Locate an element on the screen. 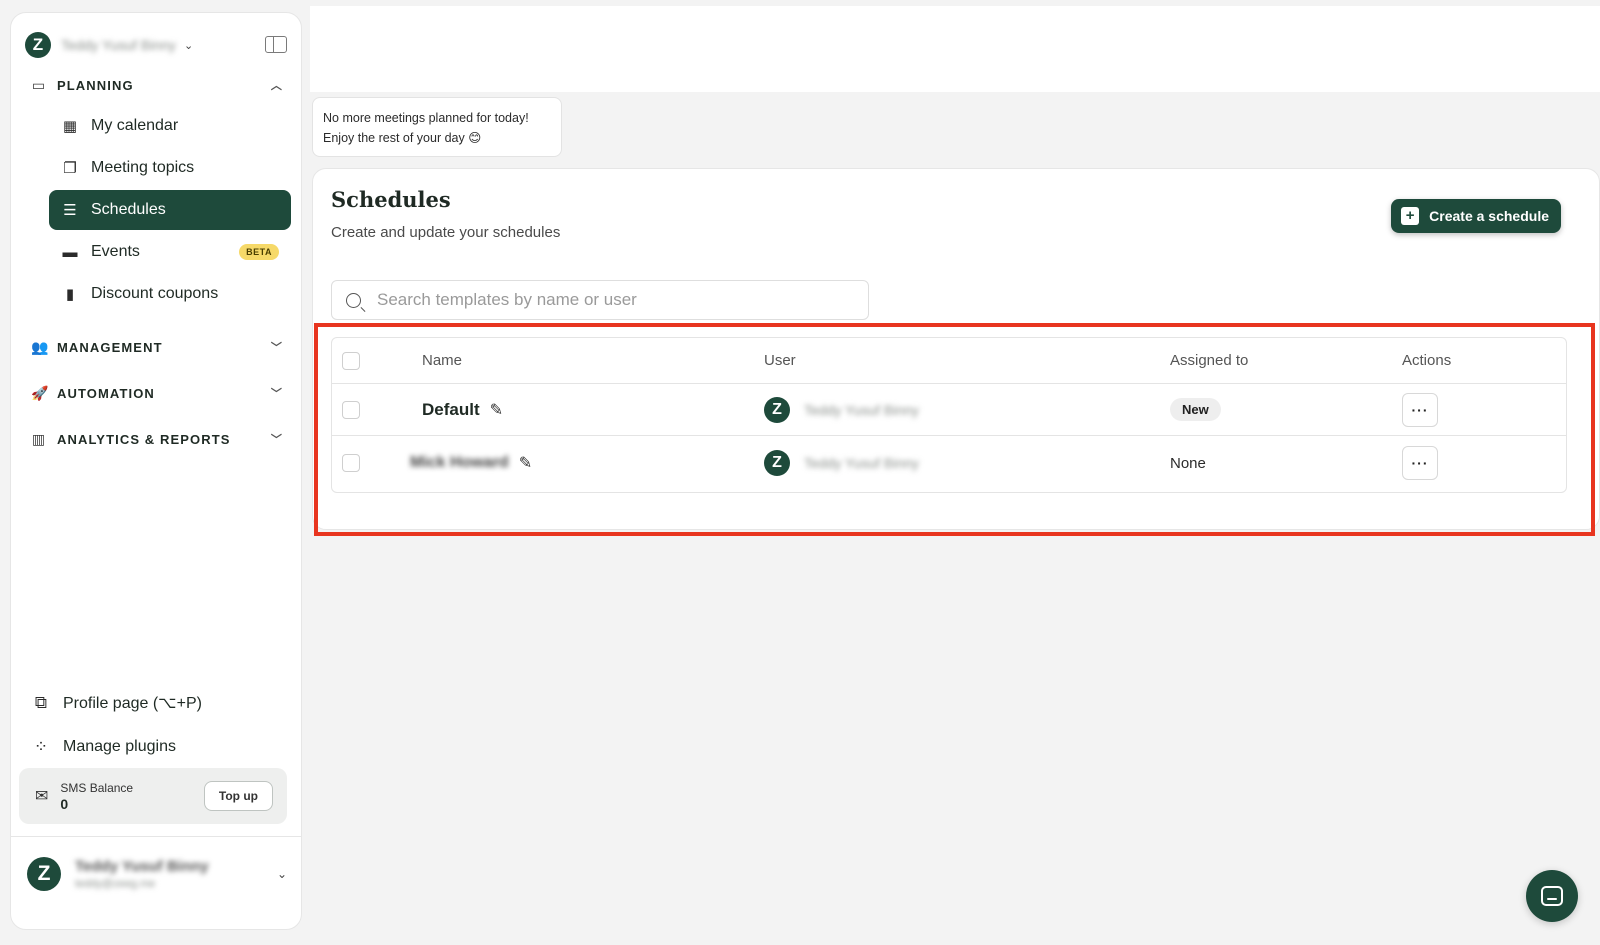  search-icon is located at coordinates (353, 300).